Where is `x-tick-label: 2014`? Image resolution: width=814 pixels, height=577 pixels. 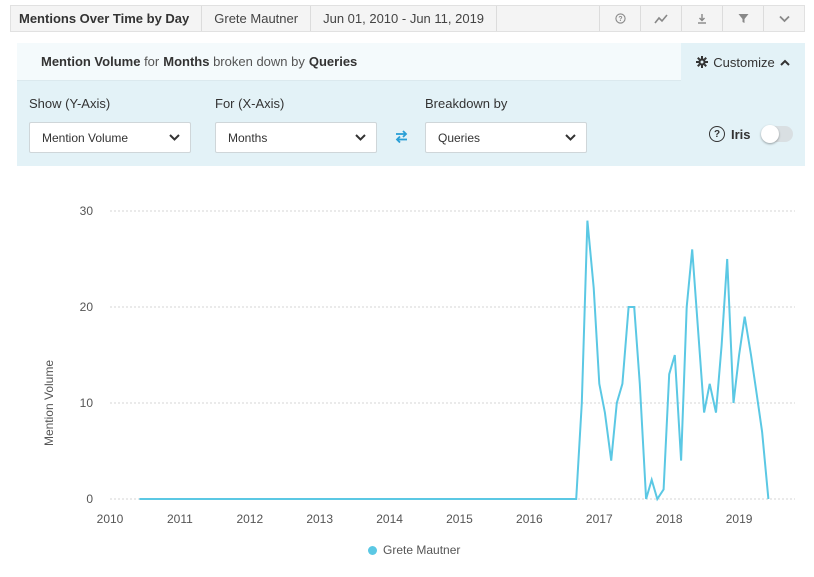
x-tick-label: 2014 is located at coordinates (389, 519).